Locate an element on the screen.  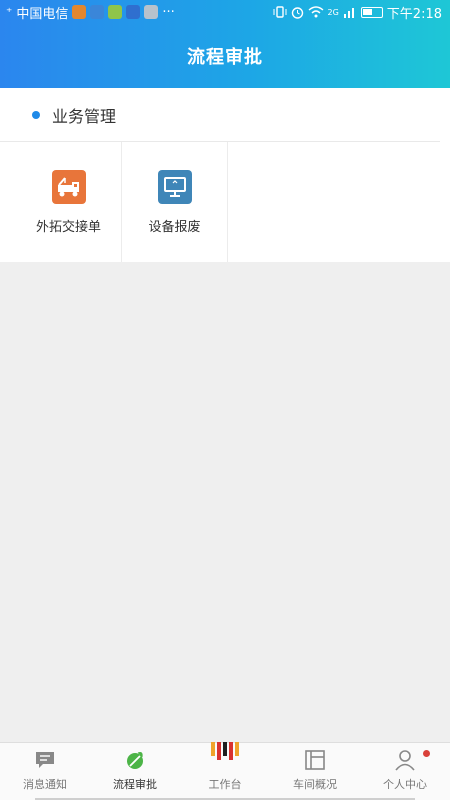
bottom-tab-bar: 消息通知 流程审批 工作台 车间概况 个人中心 is located at coordinates (225, 771).